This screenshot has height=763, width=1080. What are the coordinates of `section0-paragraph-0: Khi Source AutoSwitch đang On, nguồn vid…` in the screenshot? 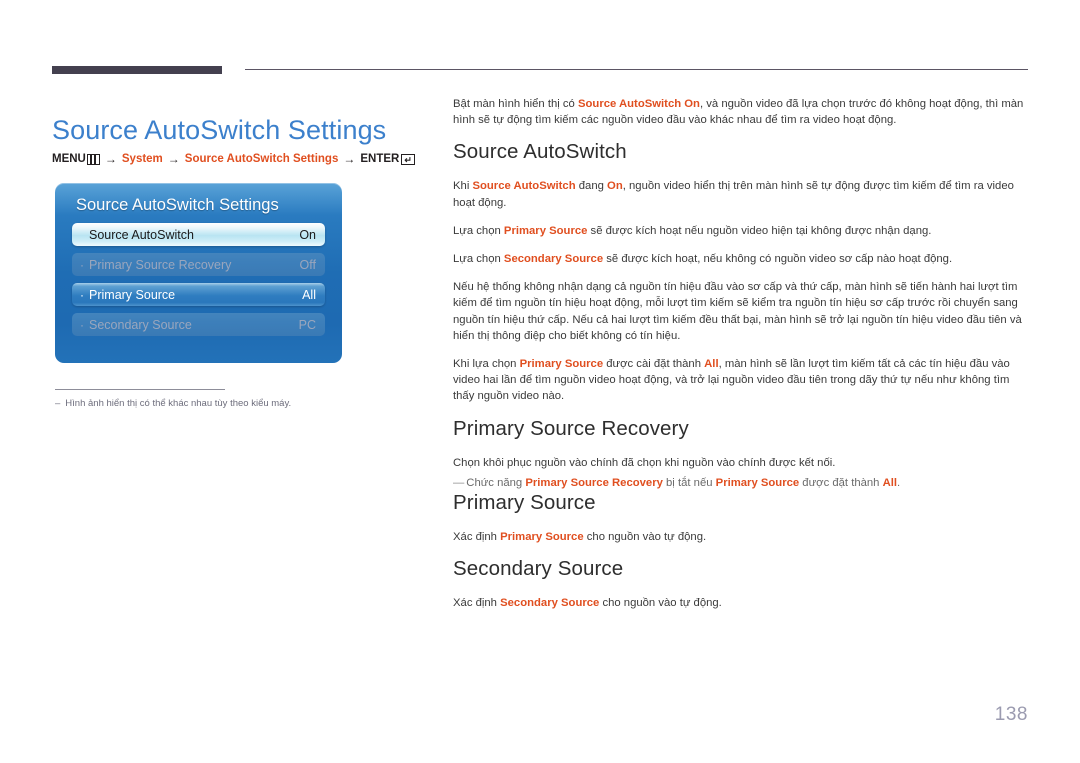 It's located at (742, 194).